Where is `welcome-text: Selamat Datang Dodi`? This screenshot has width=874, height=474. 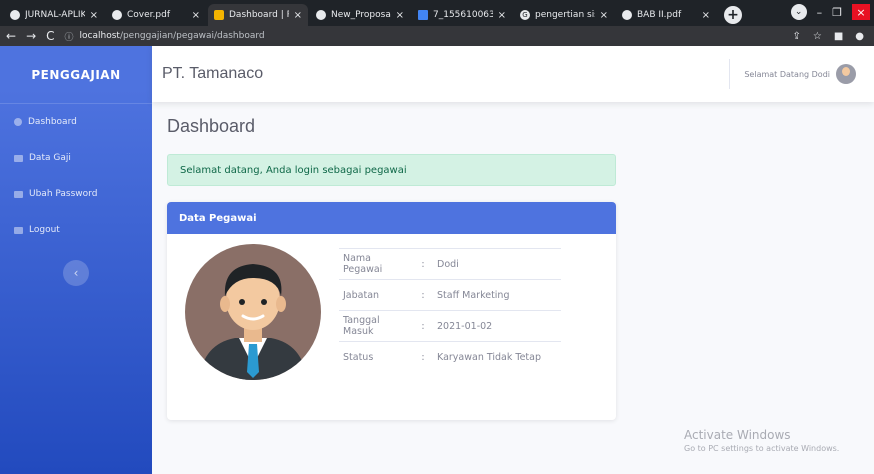 welcome-text: Selamat Datang Dodi is located at coordinates (787, 74).